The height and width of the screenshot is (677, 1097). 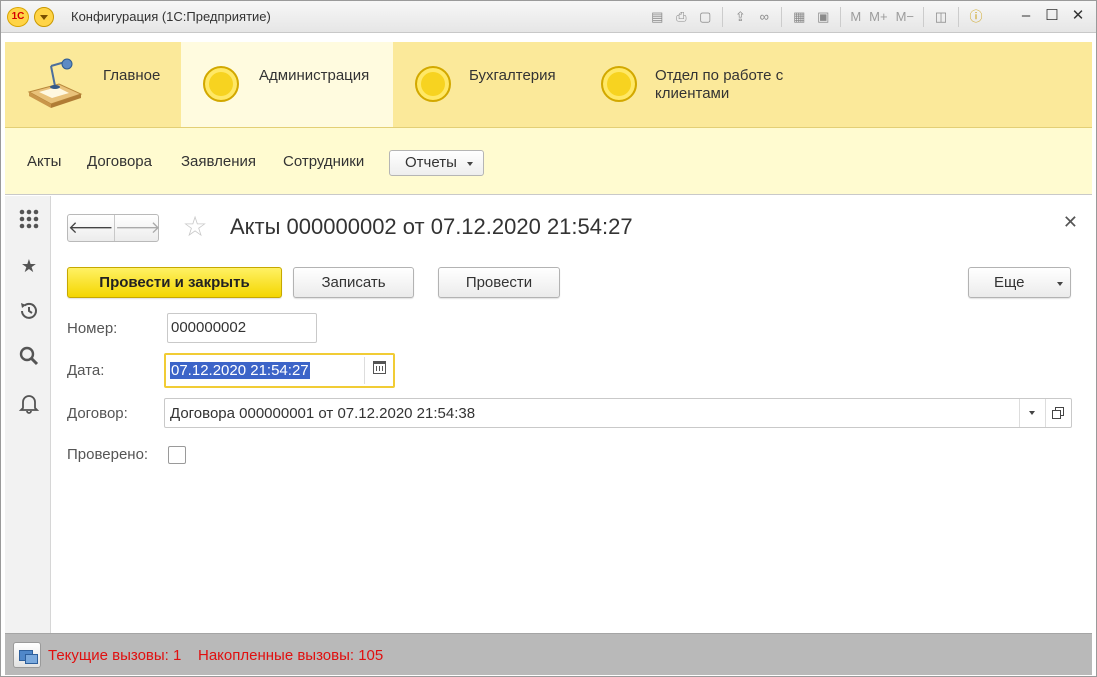 I want to click on history-svg, so click(x=29, y=310).